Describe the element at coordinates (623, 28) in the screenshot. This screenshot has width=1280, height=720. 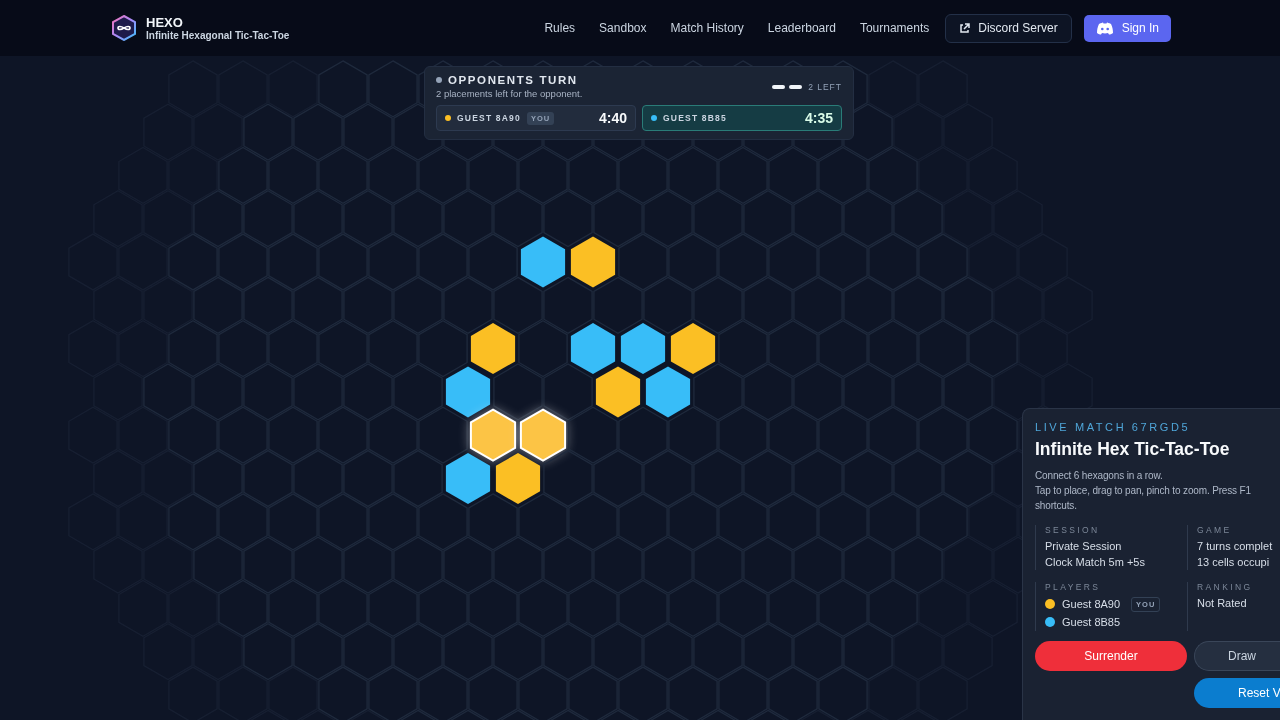
I see `nav-link: Sandbox` at that location.